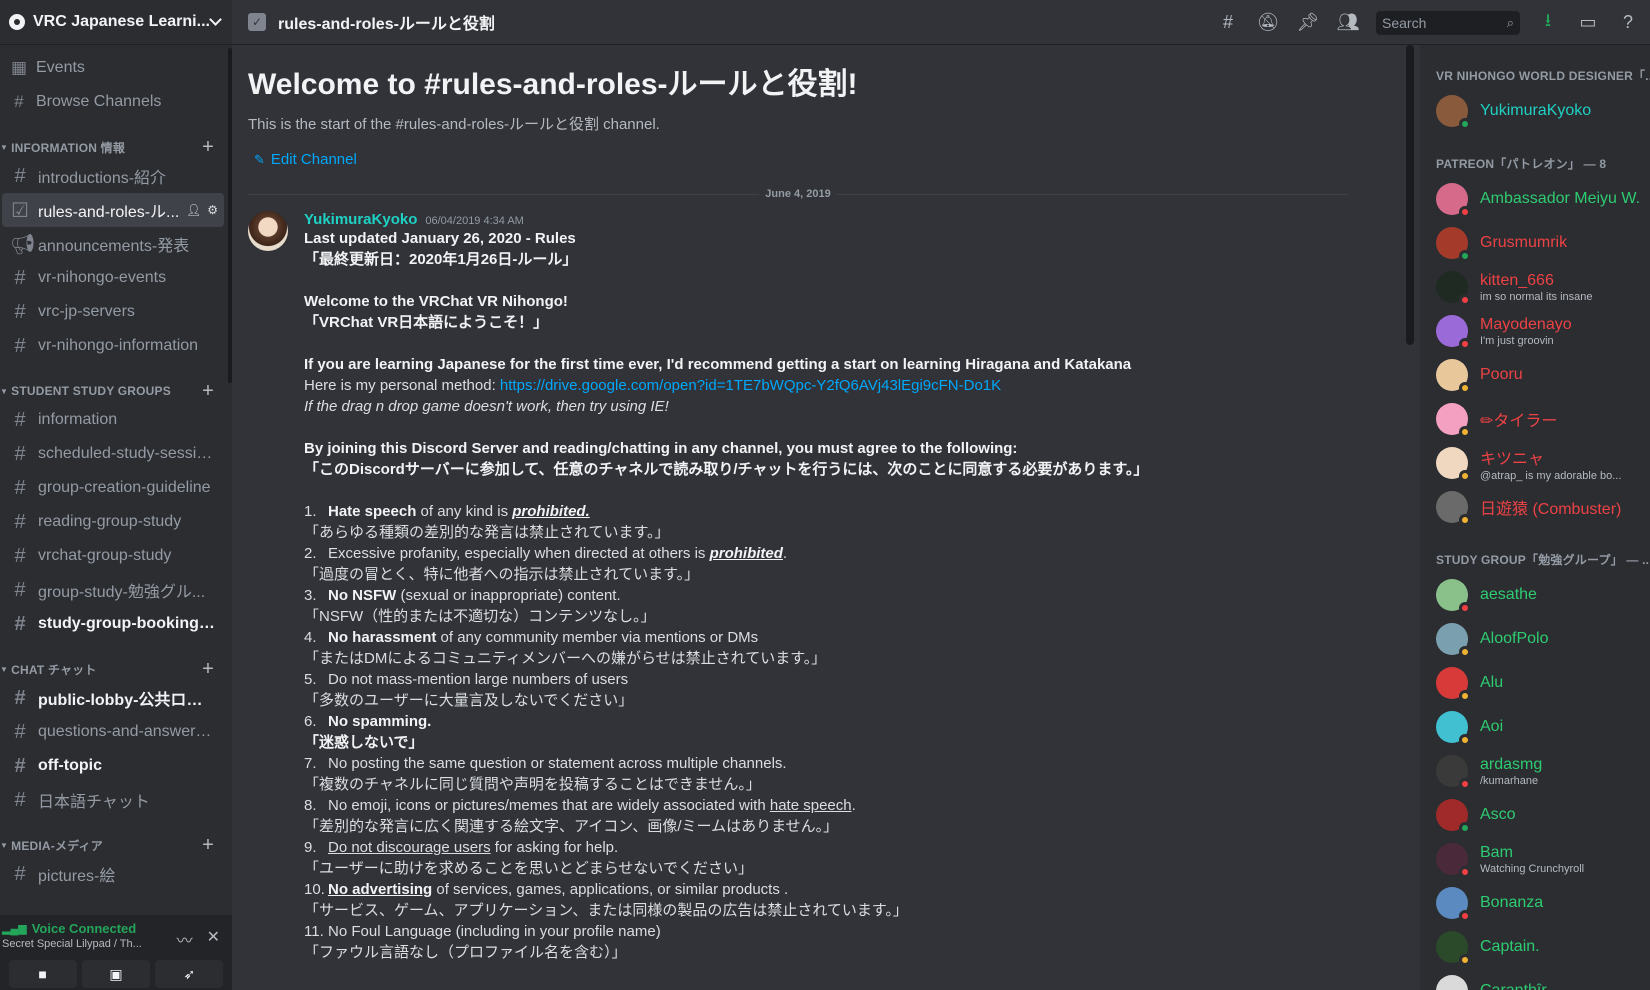 The height and width of the screenshot is (990, 1650). I want to click on member-item: Asco, so click(1543, 815).